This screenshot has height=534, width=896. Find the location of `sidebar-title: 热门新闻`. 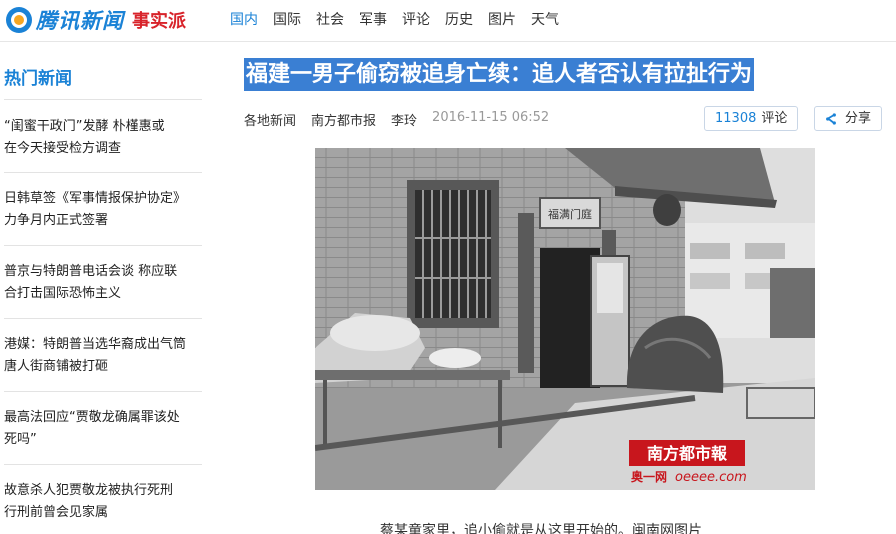

sidebar-title: 热门新闻 is located at coordinates (38, 79).